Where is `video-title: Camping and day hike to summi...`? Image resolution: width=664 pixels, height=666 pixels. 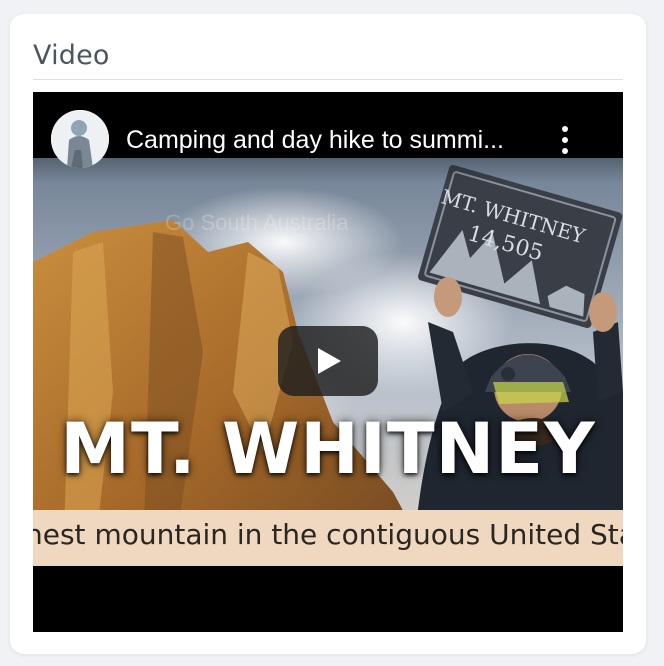
video-title: Camping and day hike to summi... is located at coordinates (315, 140).